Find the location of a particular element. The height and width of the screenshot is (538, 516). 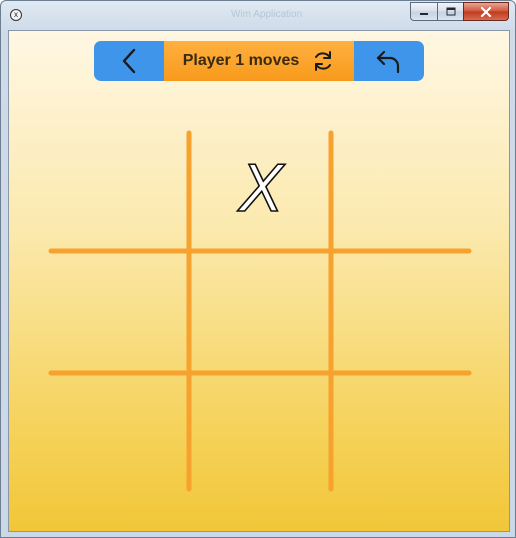

close-button is located at coordinates (486, 11).